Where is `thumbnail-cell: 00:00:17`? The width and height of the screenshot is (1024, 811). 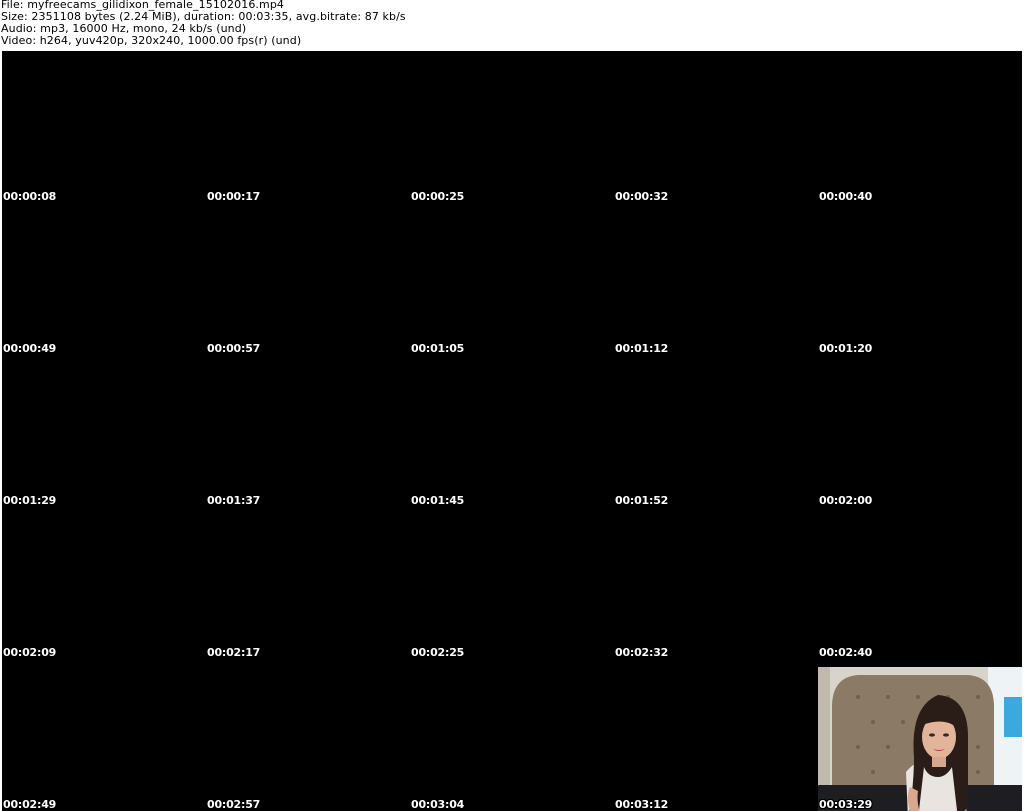 thumbnail-cell: 00:00:17 is located at coordinates (308, 127).